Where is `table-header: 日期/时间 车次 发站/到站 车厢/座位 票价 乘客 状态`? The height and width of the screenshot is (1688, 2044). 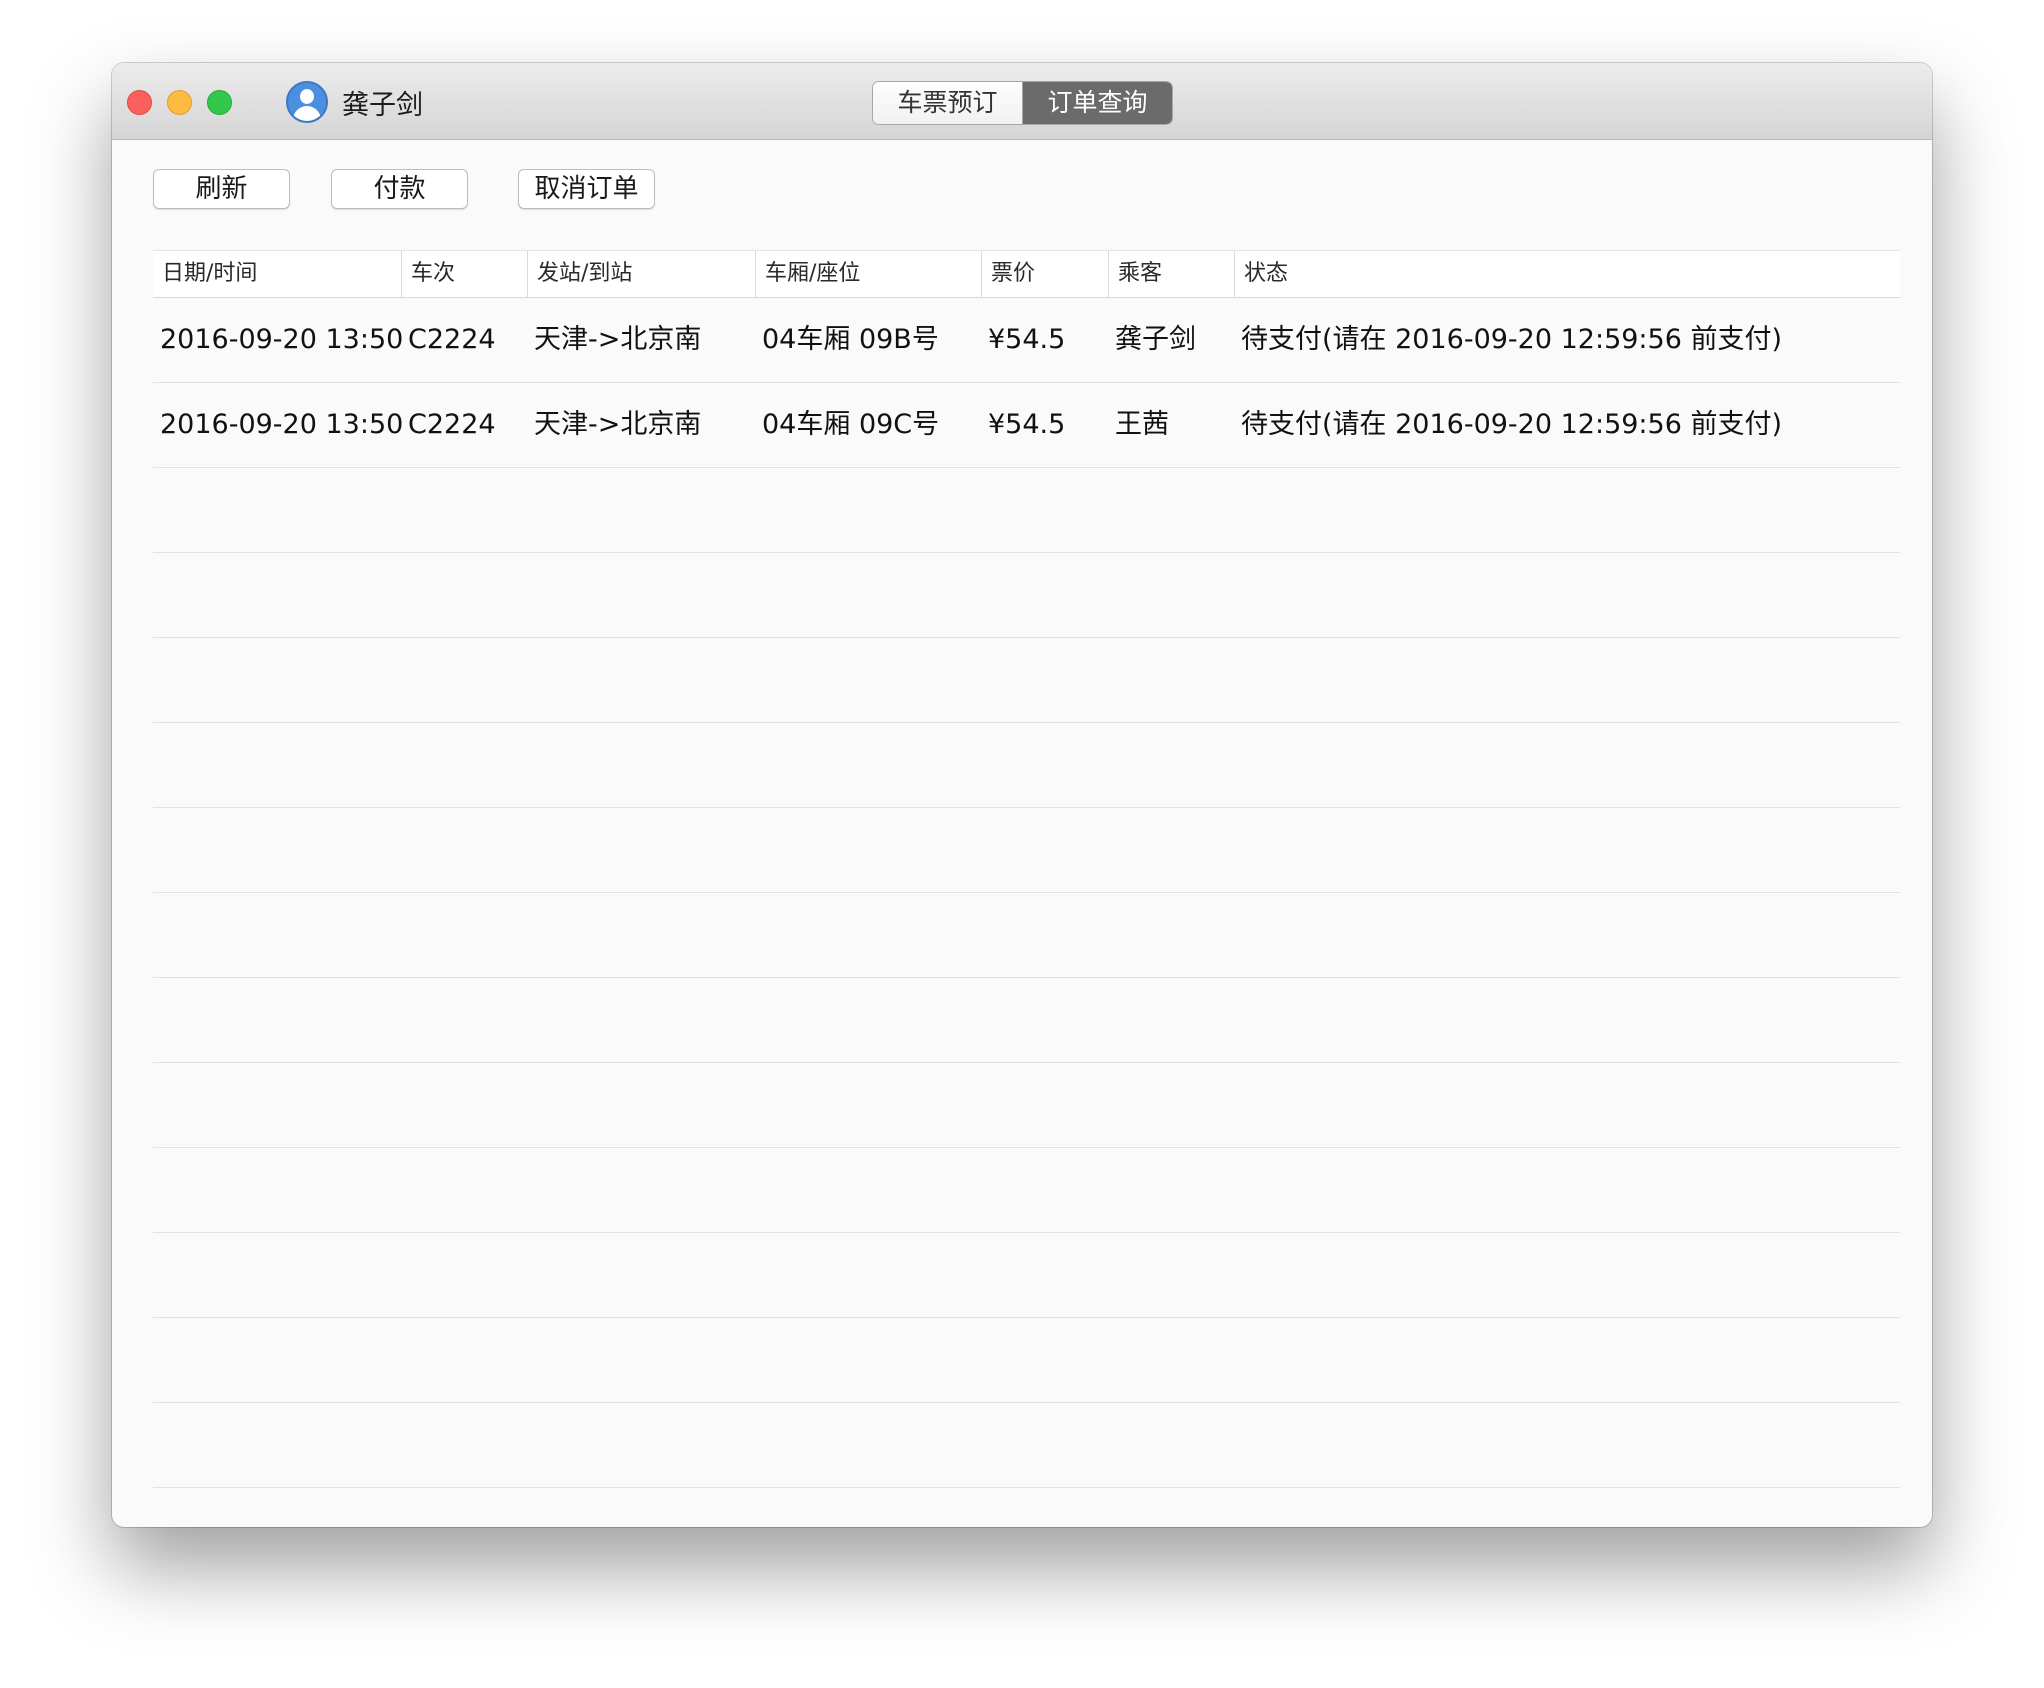
table-header: 日期/时间 车次 发站/到站 车厢/座位 票价 乘客 状态 is located at coordinates (1026, 274).